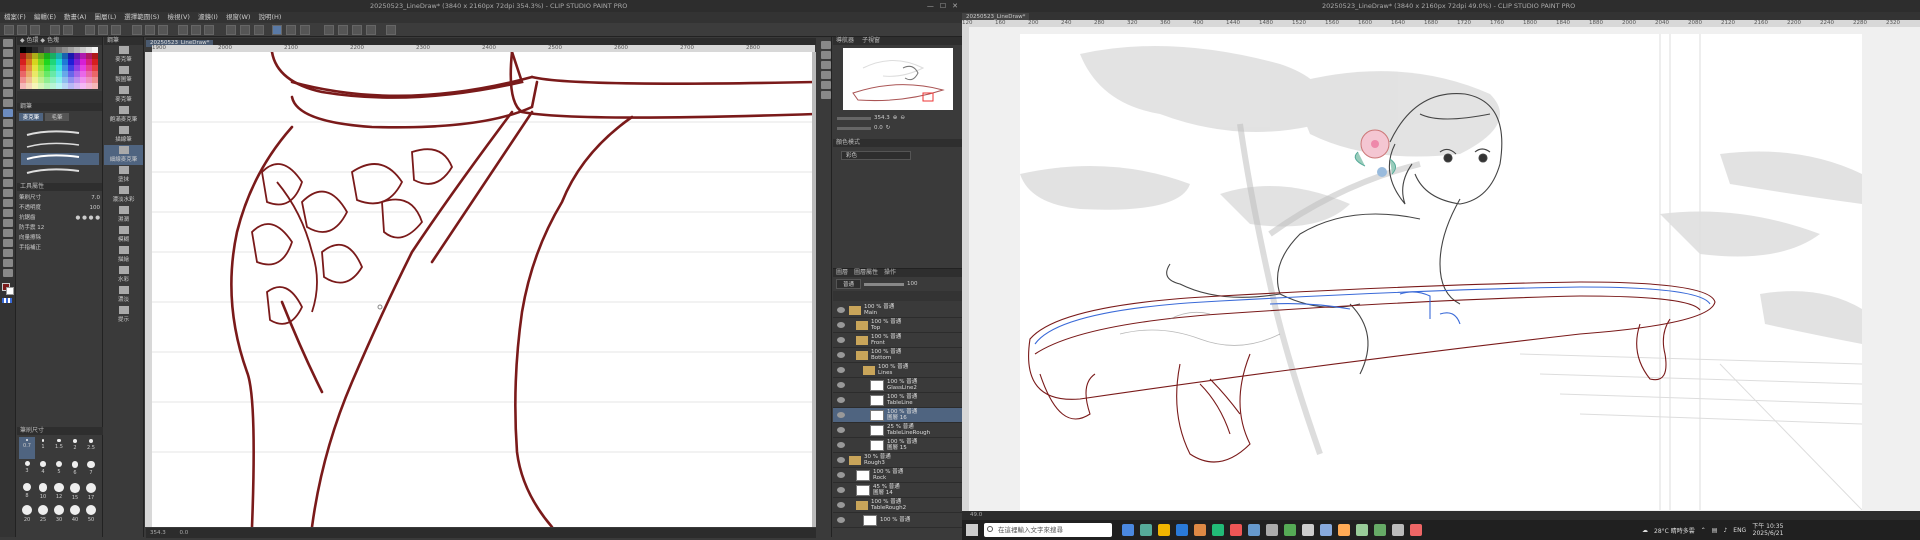 Image resolution: width=1920 pixels, height=540 pixels. What do you see at coordinates (8, 273) in the screenshot?
I see `3d-icon` at bounding box center [8, 273].